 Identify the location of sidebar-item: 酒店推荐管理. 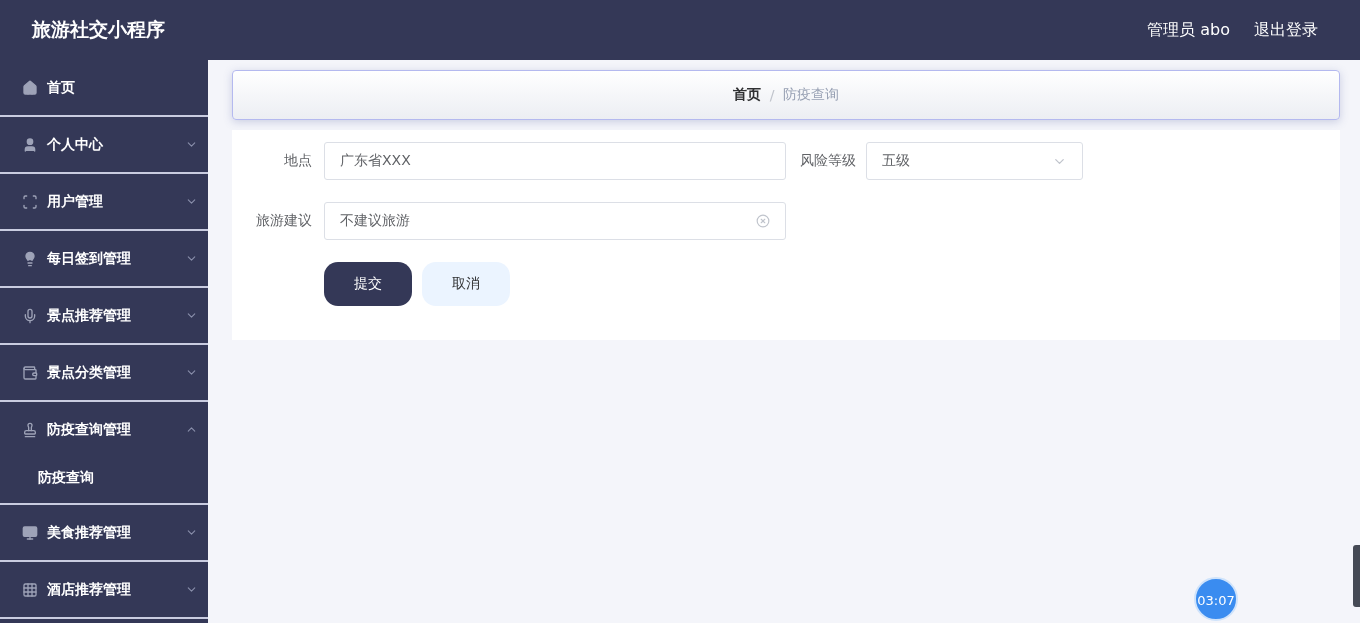
(104, 589).